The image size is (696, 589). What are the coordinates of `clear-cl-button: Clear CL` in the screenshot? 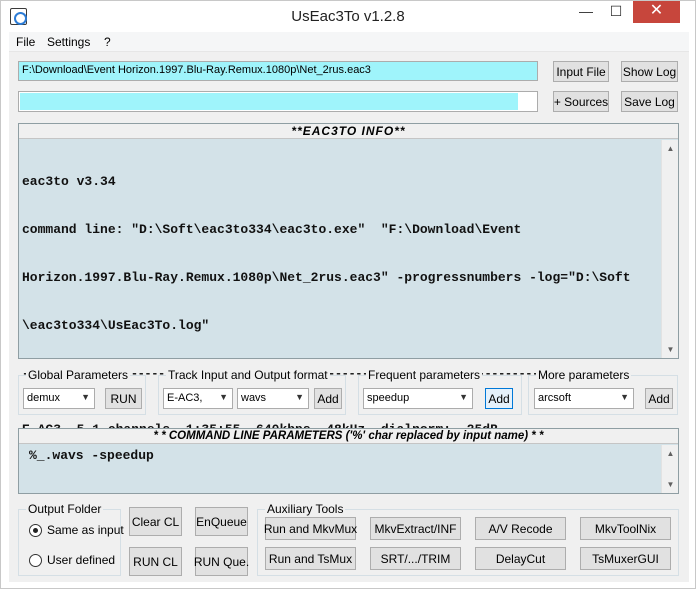 It's located at (155, 521).